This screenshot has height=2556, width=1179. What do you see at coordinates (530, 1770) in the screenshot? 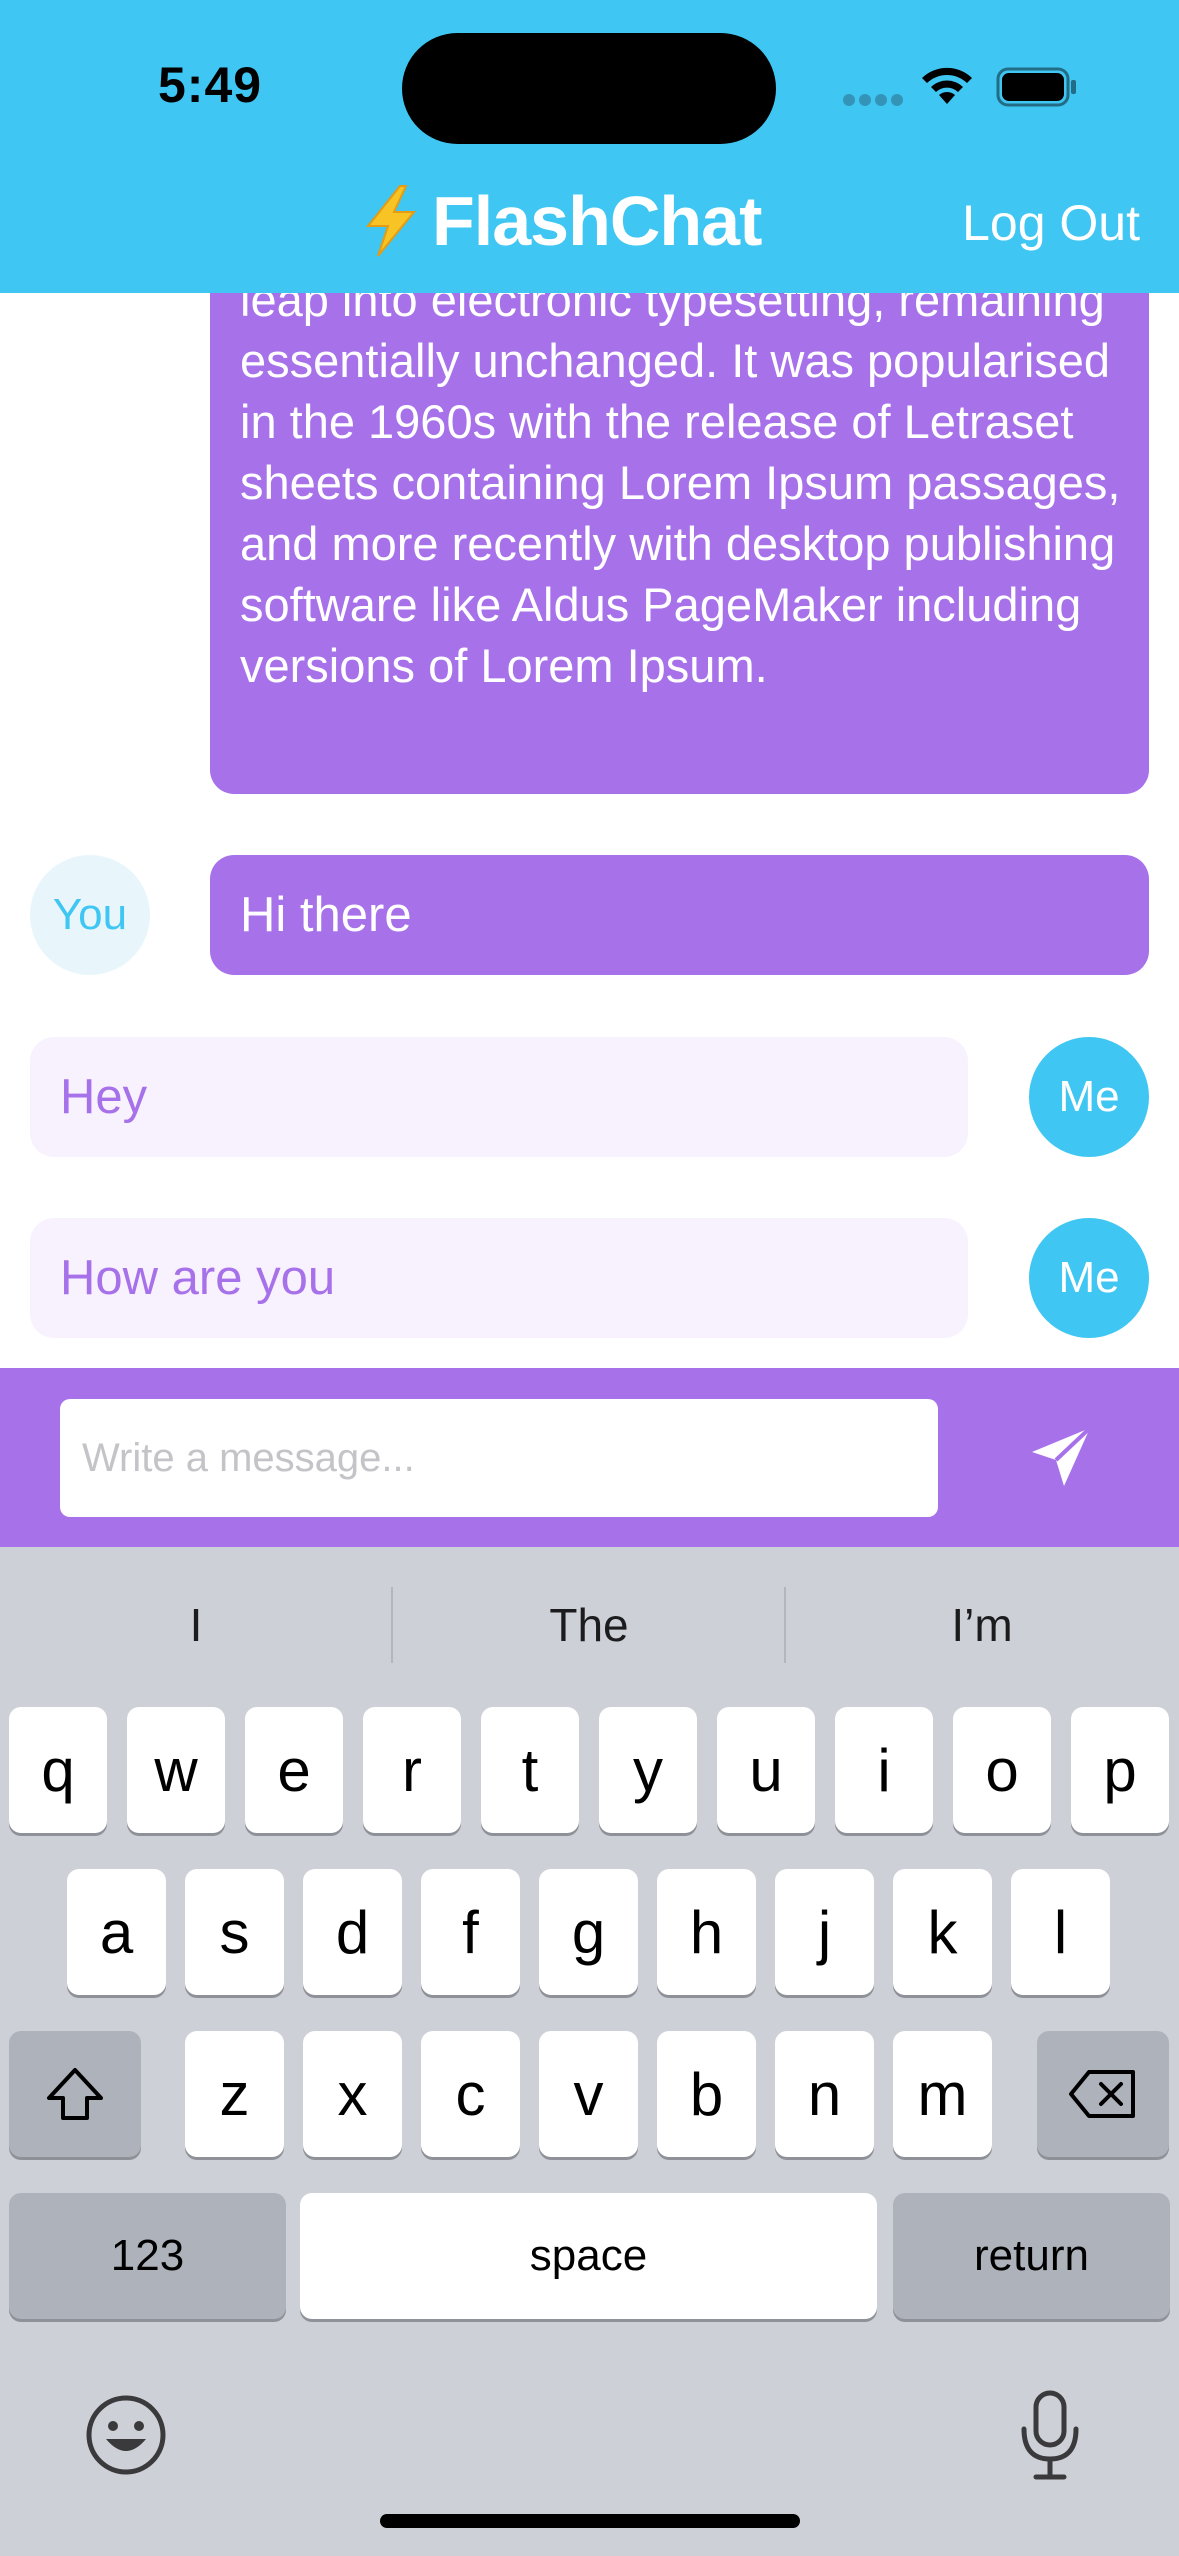
I see `key-t: t` at bounding box center [530, 1770].